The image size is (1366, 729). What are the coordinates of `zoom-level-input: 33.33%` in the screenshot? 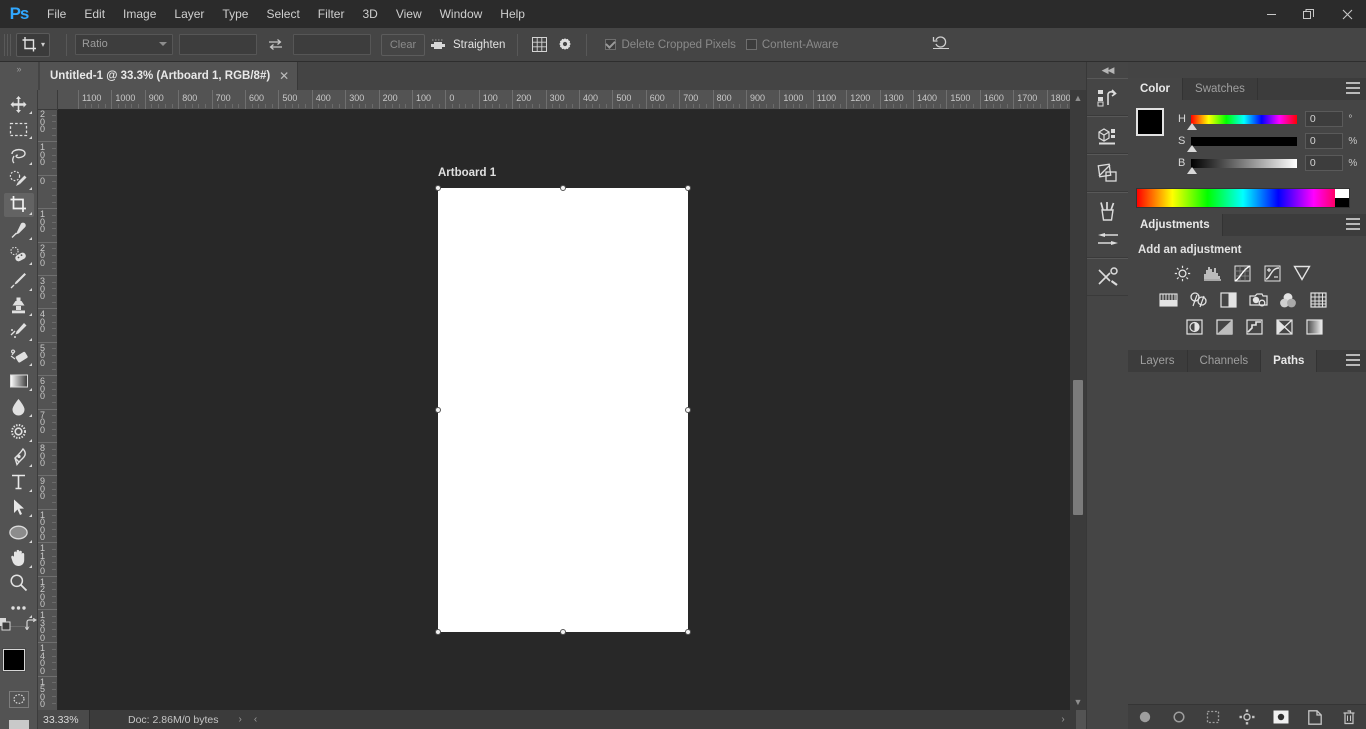 It's located at (64, 719).